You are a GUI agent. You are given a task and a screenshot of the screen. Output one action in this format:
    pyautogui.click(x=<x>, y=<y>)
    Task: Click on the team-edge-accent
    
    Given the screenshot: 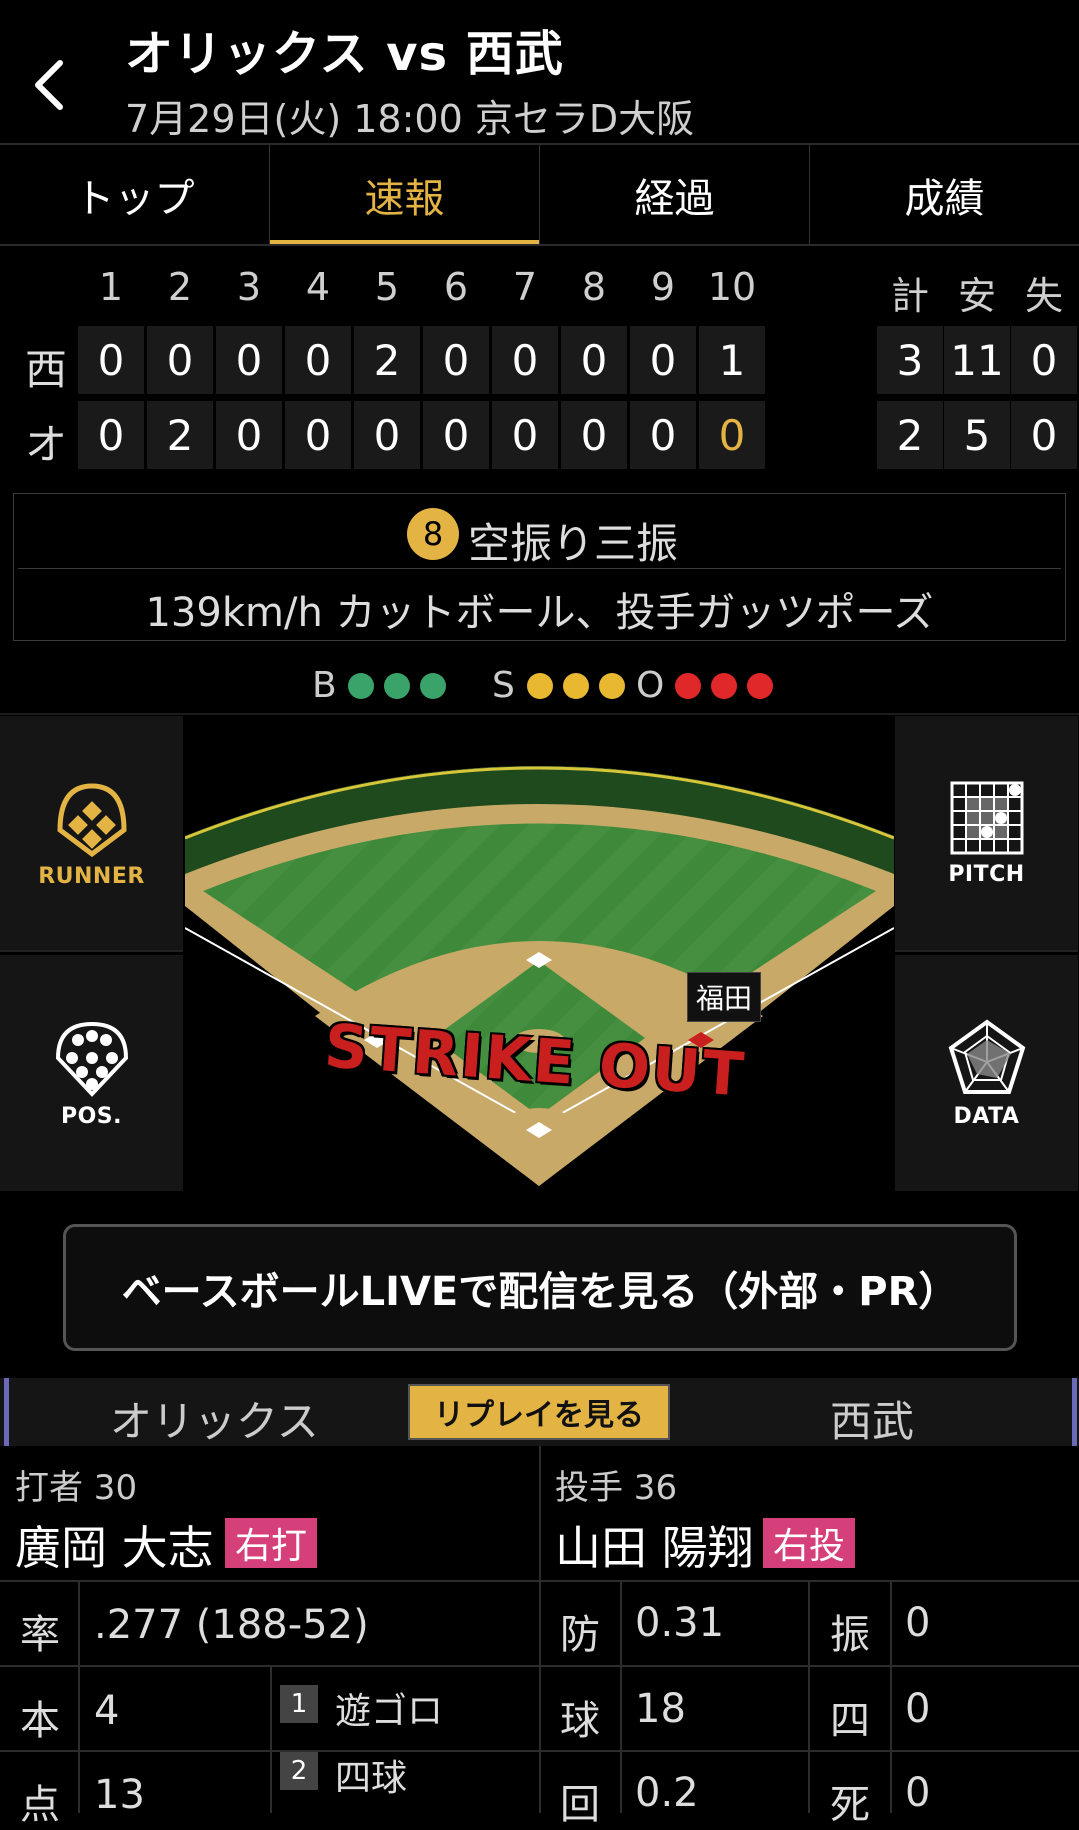 What is the action you would take?
    pyautogui.click(x=6, y=1412)
    